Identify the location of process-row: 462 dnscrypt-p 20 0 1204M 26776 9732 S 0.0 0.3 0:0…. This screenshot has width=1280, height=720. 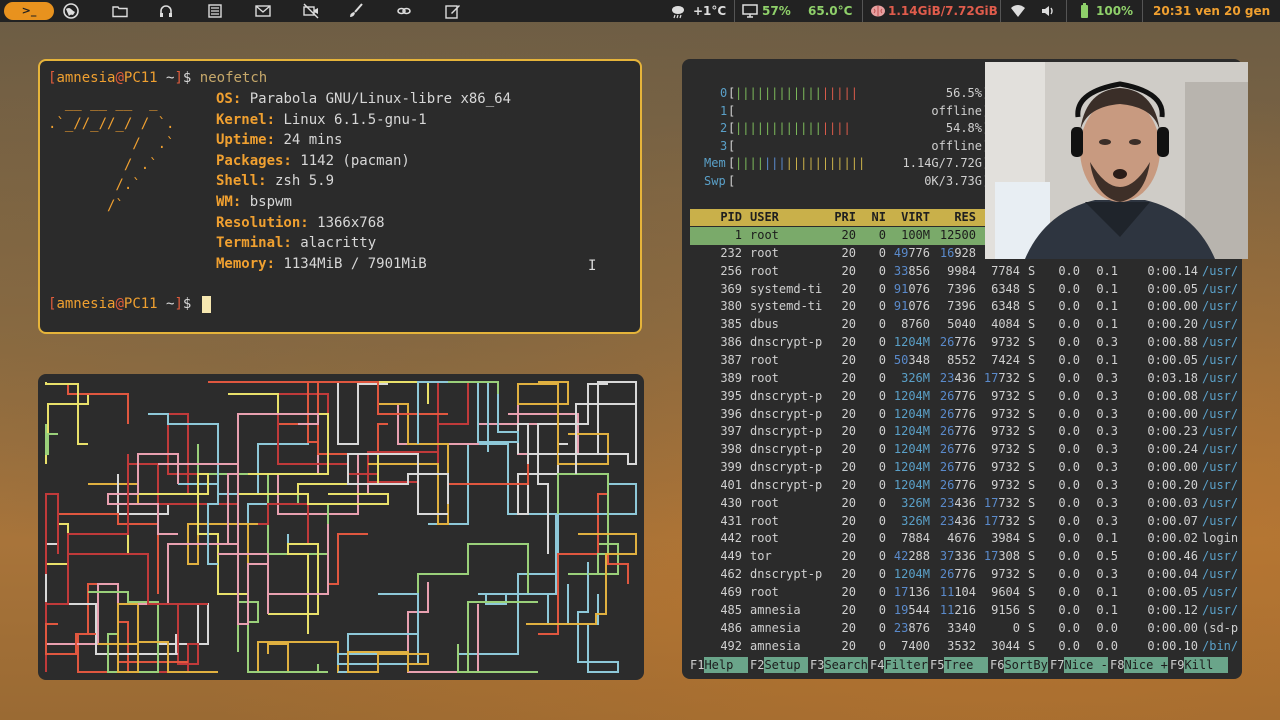
(966, 575).